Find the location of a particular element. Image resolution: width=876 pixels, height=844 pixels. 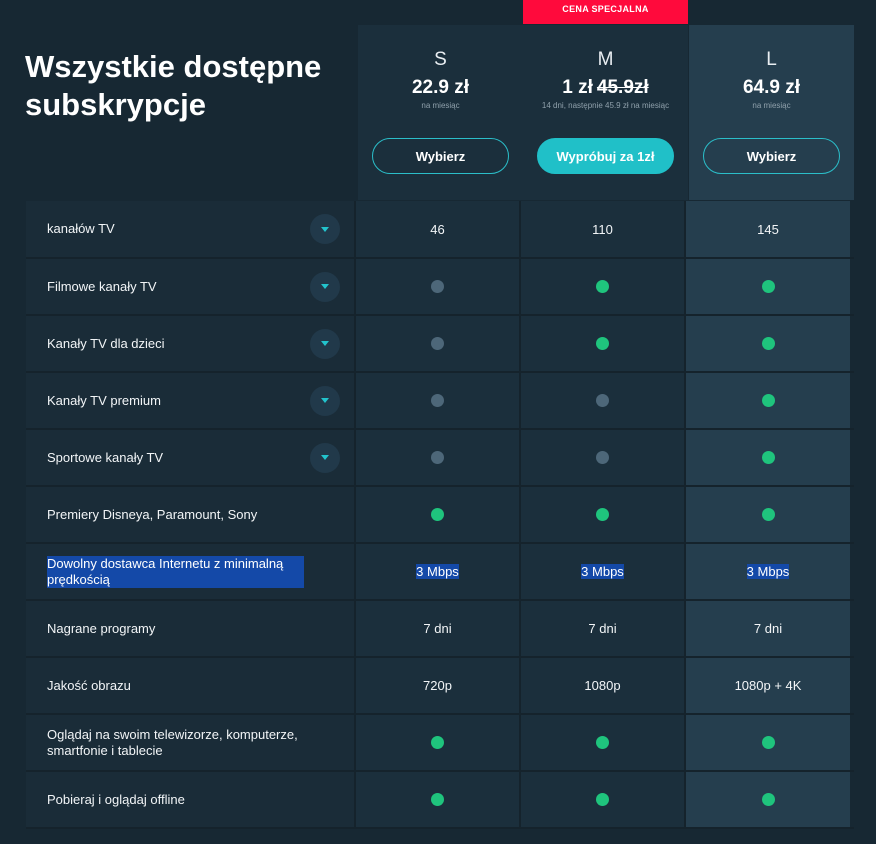

feature-value: 145 is located at coordinates (768, 229).